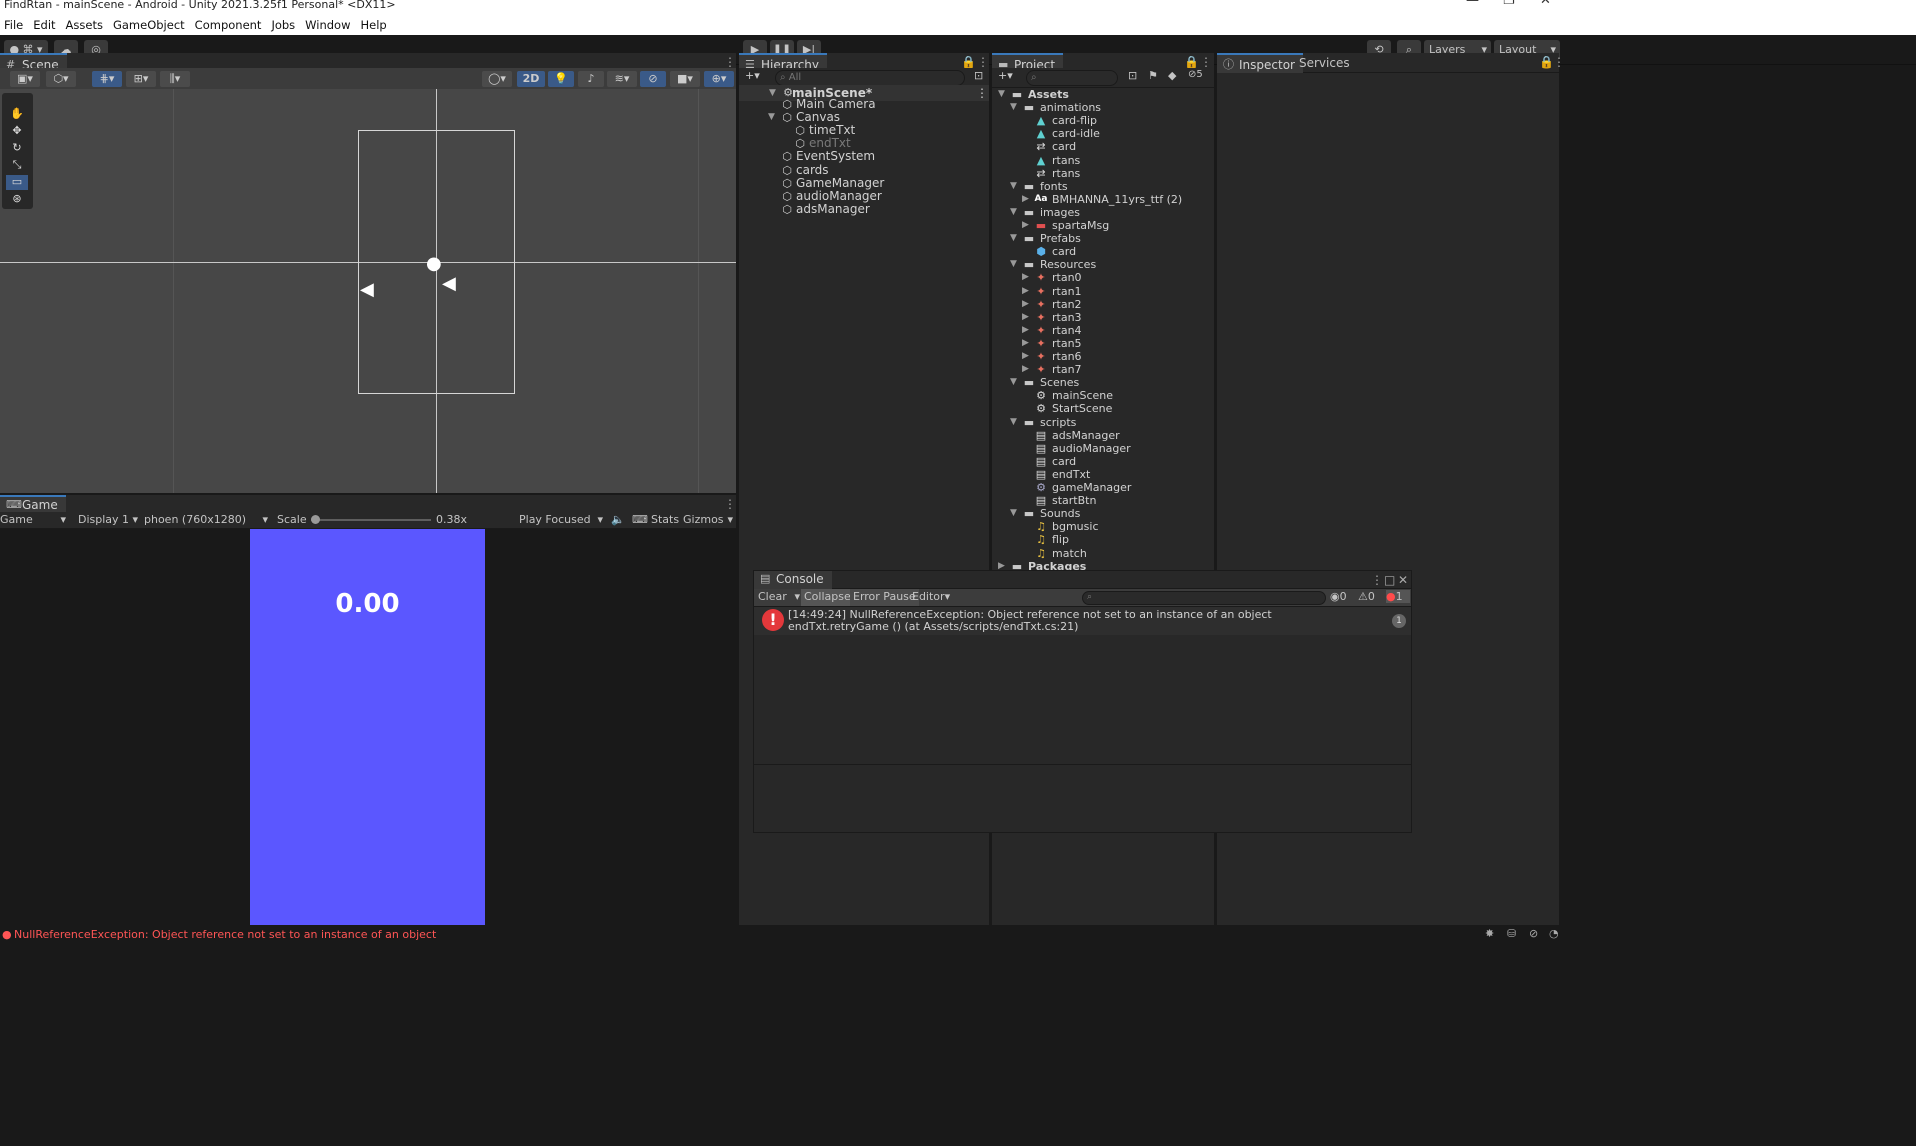 The height and width of the screenshot is (1146, 1916). What do you see at coordinates (141, 79) in the screenshot?
I see `increment-snap-button: ⊞▾` at bounding box center [141, 79].